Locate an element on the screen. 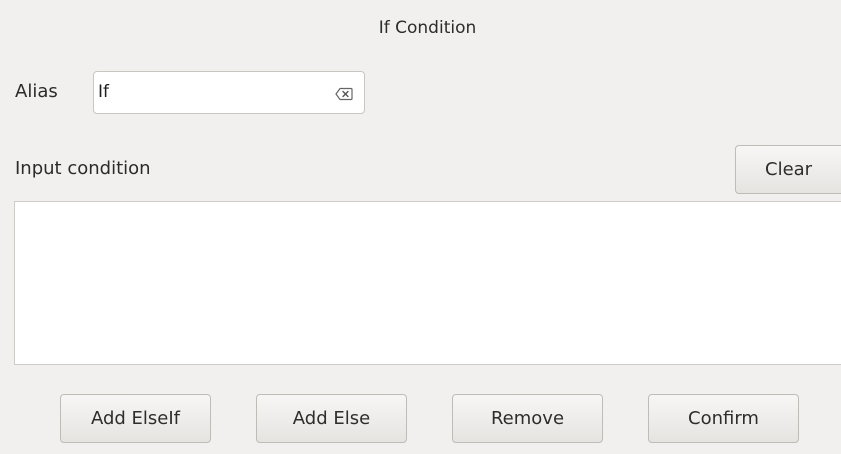 The image size is (841, 454). add-elseif-button: Add ElseIf is located at coordinates (135, 418).